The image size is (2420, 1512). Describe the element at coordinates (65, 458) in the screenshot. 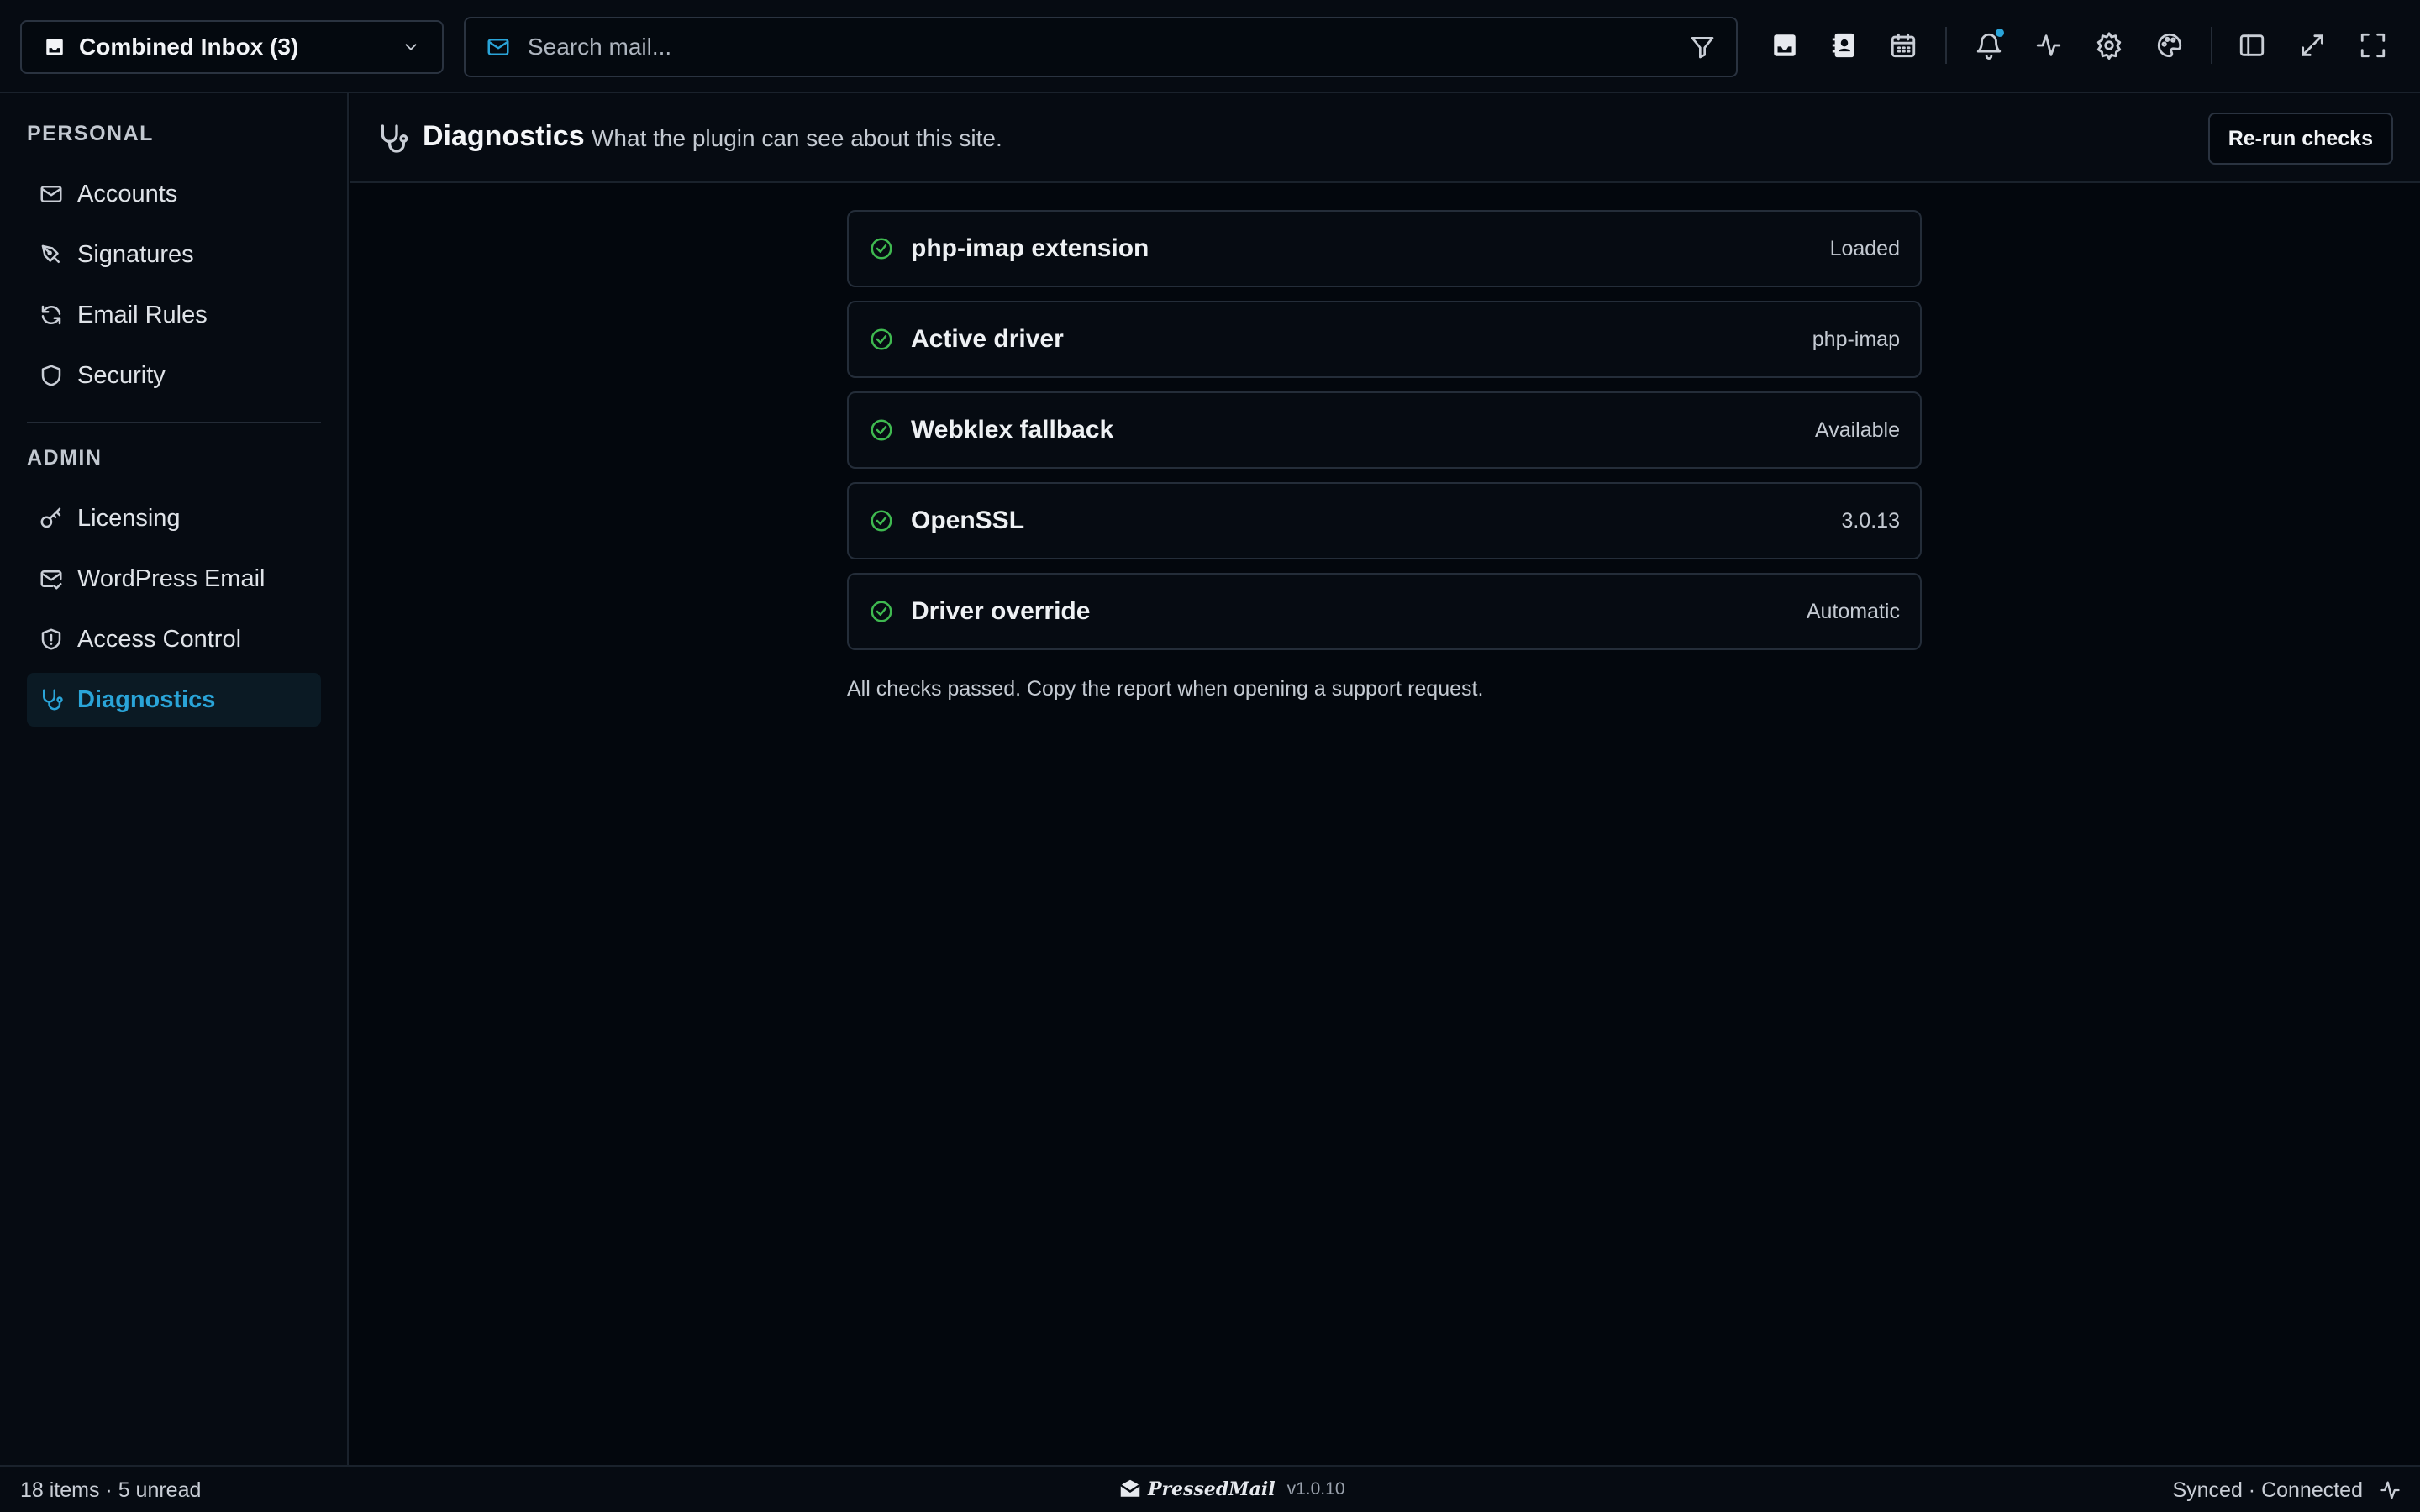

I see `section-label-admin: ADMIN` at that location.